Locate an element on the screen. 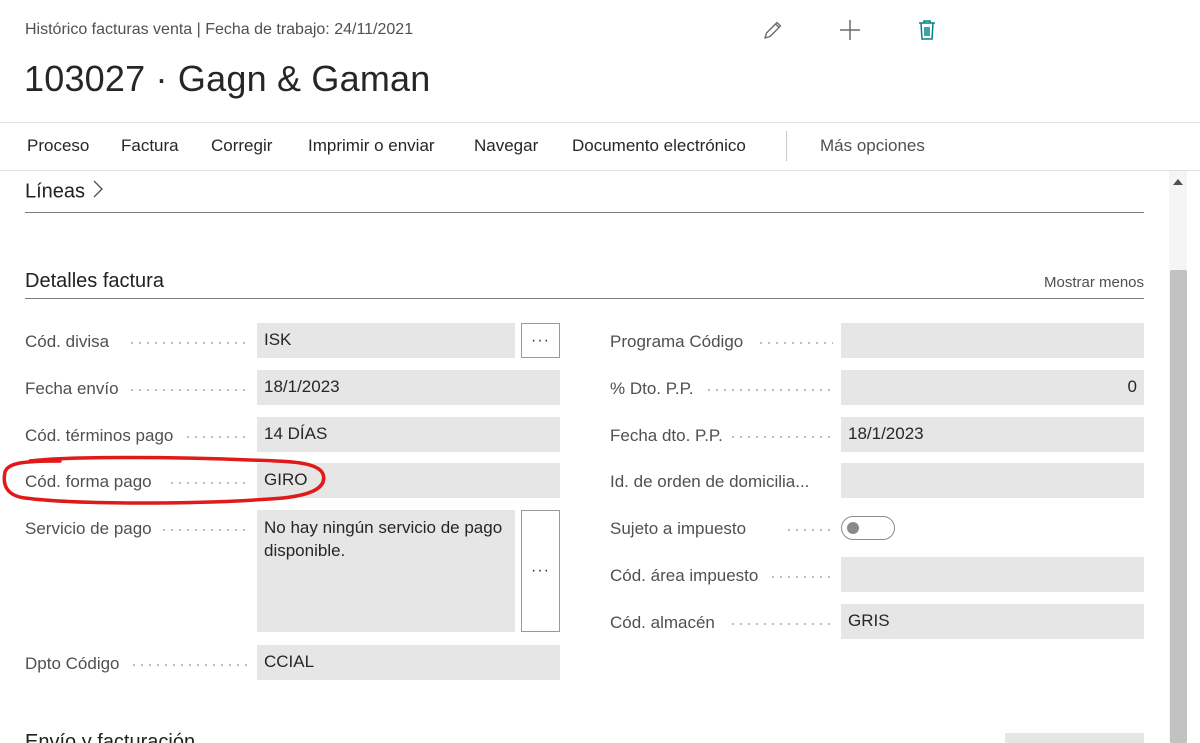 Image resolution: width=1200 pixels, height=743 pixels. lines-section-header: Líneas is located at coordinates (64, 192).